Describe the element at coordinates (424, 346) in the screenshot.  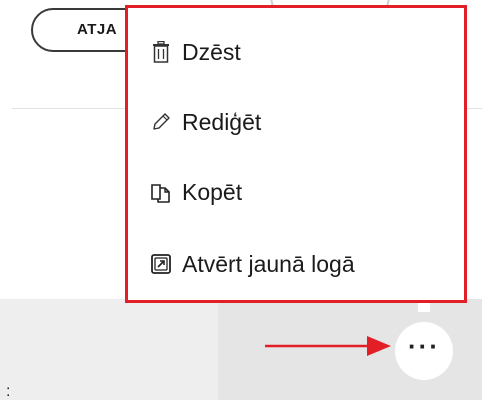
I see `more-horizontal-icon: ···` at that location.